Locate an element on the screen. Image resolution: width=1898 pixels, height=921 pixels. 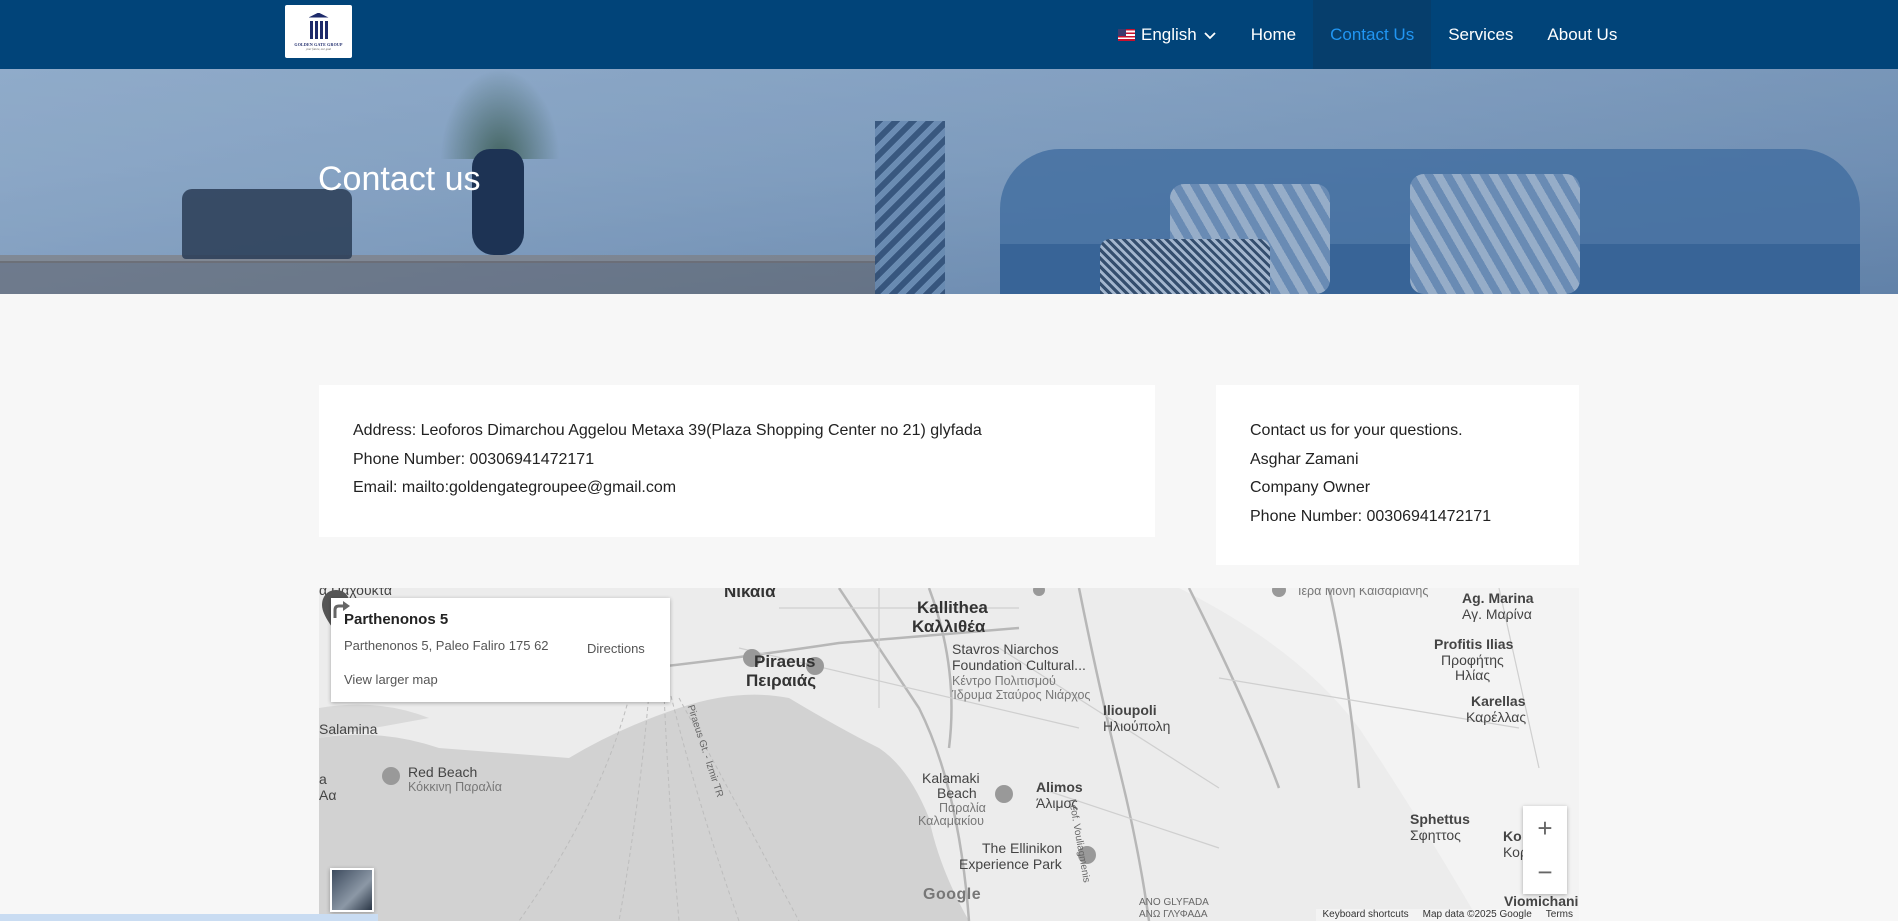
language-selector: English is located at coordinates (1167, 34).